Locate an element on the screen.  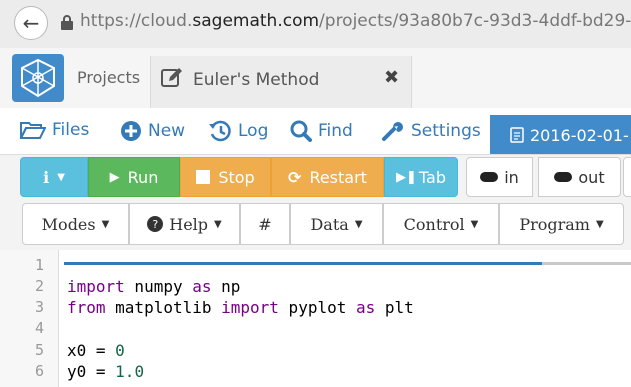
modes-menu: Modes ▼ is located at coordinates (75, 224).